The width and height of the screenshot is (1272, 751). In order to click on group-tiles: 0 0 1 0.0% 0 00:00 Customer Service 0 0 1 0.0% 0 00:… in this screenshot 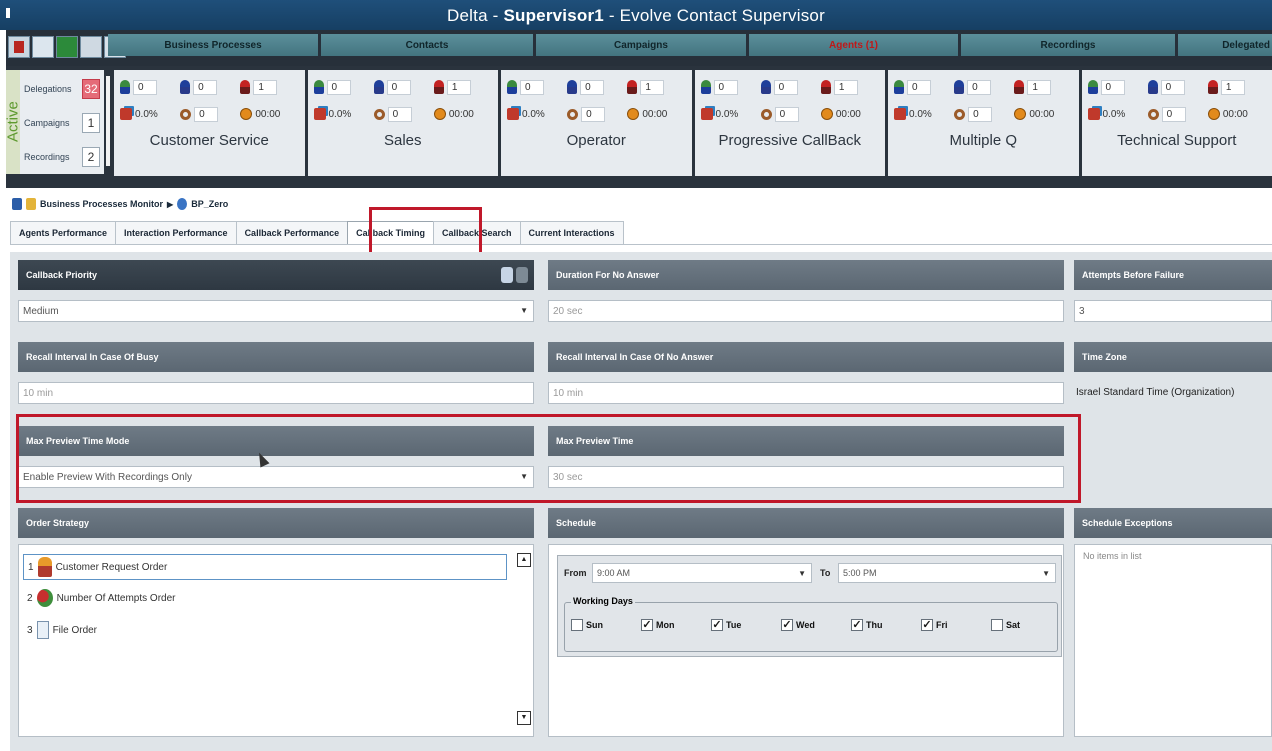, I will do `click(693, 123)`.